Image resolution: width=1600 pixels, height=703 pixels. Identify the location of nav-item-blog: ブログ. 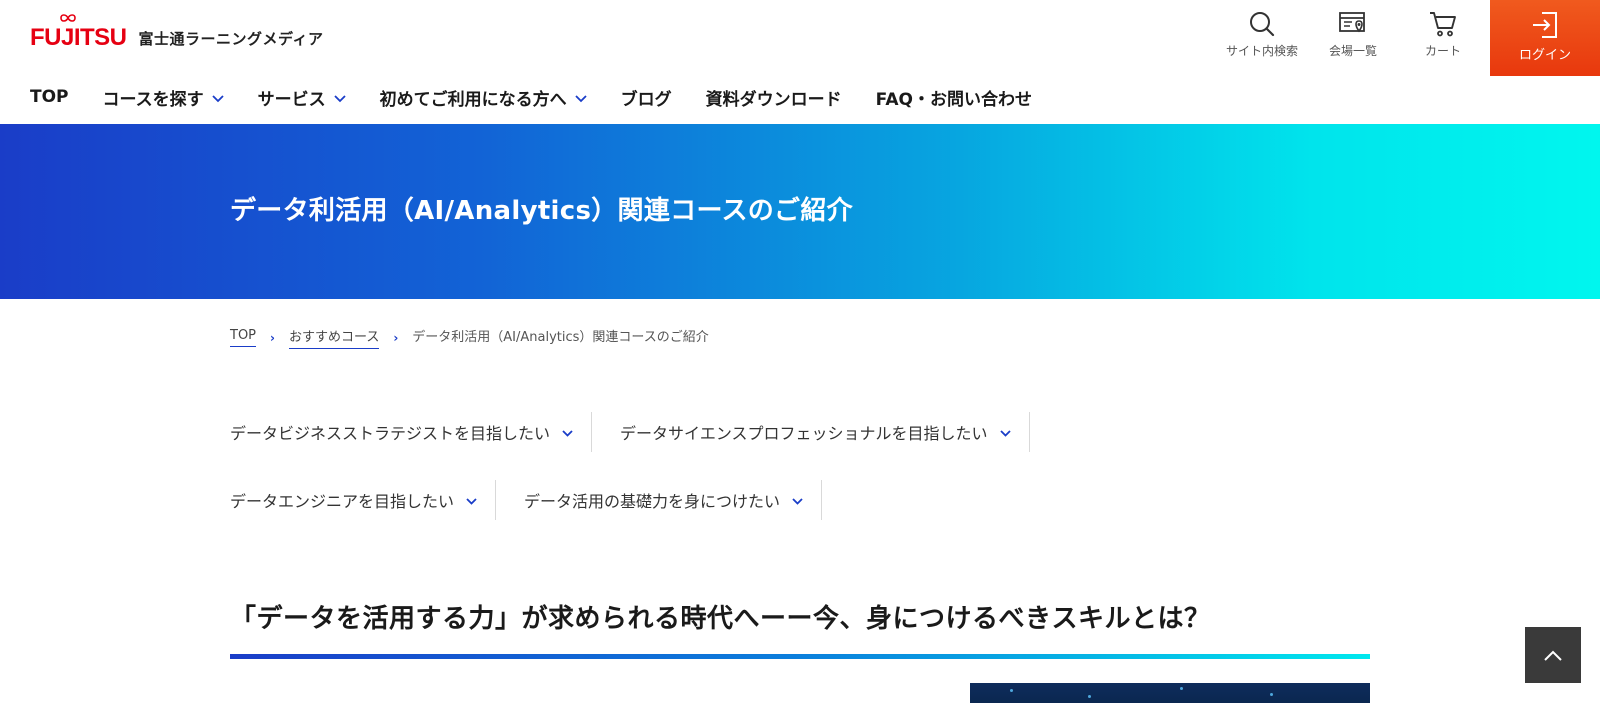
(646, 97).